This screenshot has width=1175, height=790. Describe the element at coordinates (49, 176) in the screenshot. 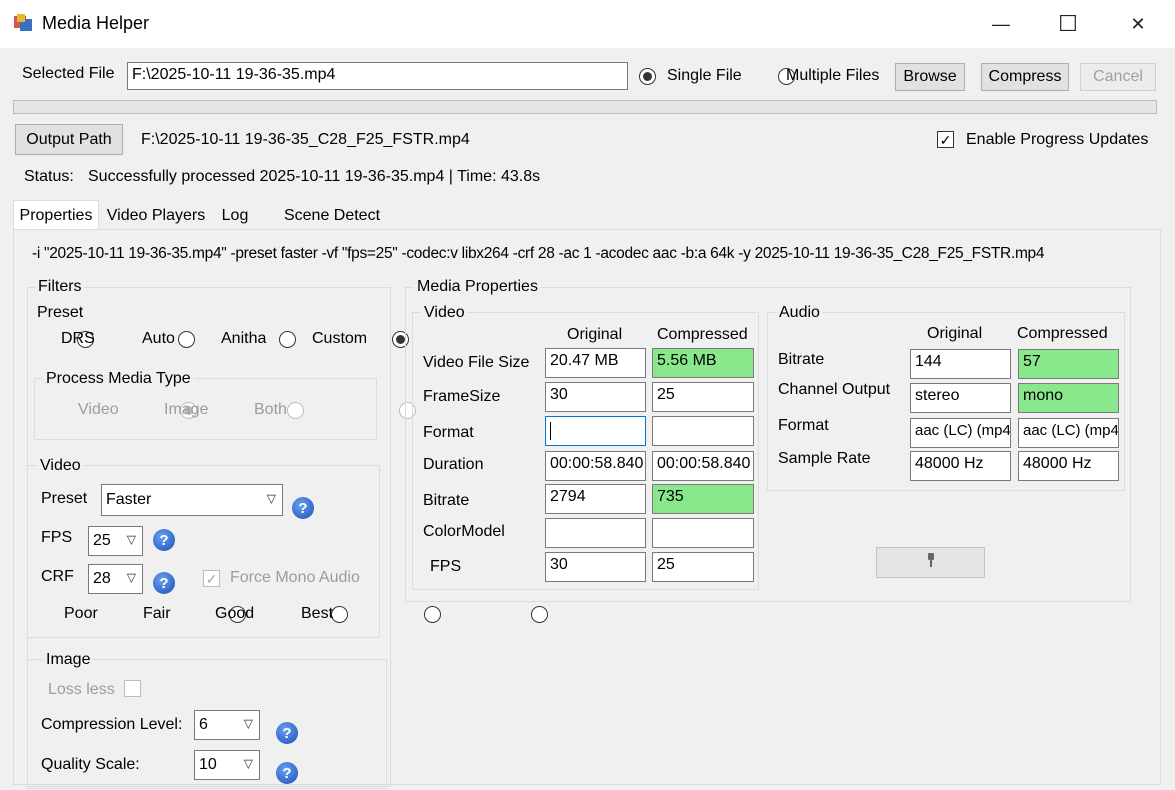

I see `status-label: Status:` at that location.